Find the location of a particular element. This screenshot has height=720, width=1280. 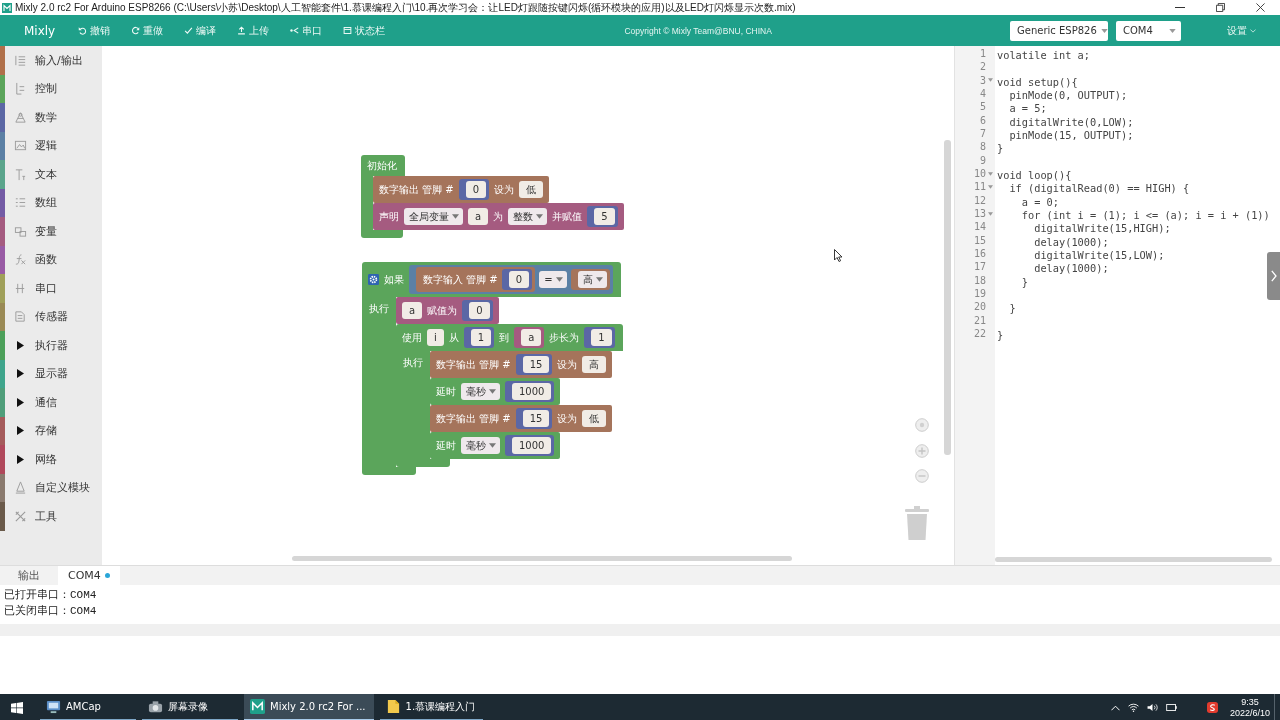

trash-icon is located at coordinates (917, 523).